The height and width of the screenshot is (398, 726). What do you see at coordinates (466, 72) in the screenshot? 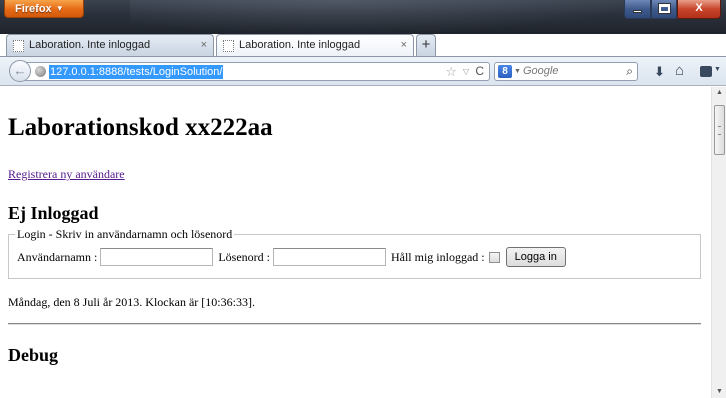
I see `history-dropdown-icon: ▽` at bounding box center [466, 72].